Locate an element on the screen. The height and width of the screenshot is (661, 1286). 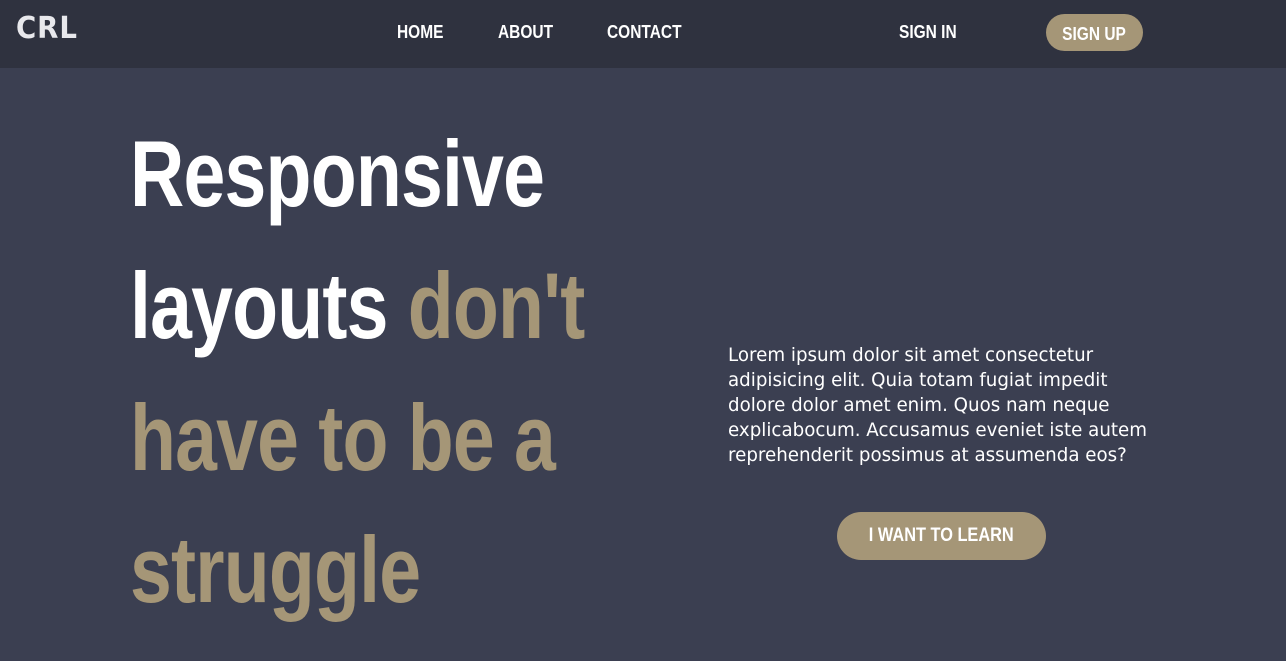
nav-link-about: ABOUT is located at coordinates (525, 32).